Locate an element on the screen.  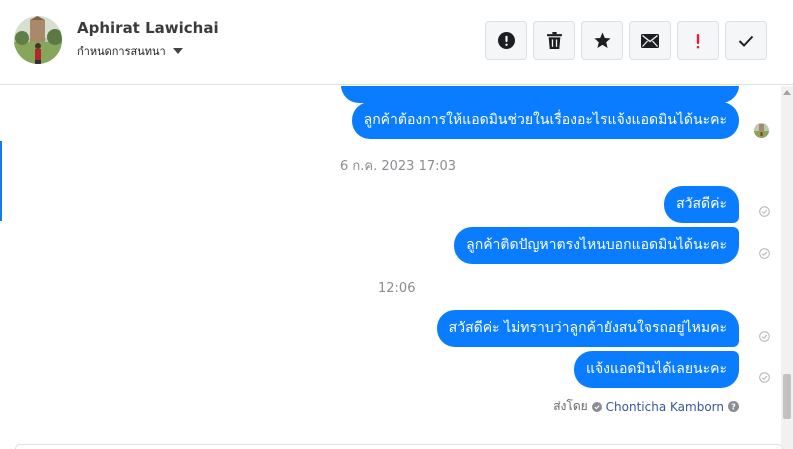
mark-unread-button is located at coordinates (650, 40).